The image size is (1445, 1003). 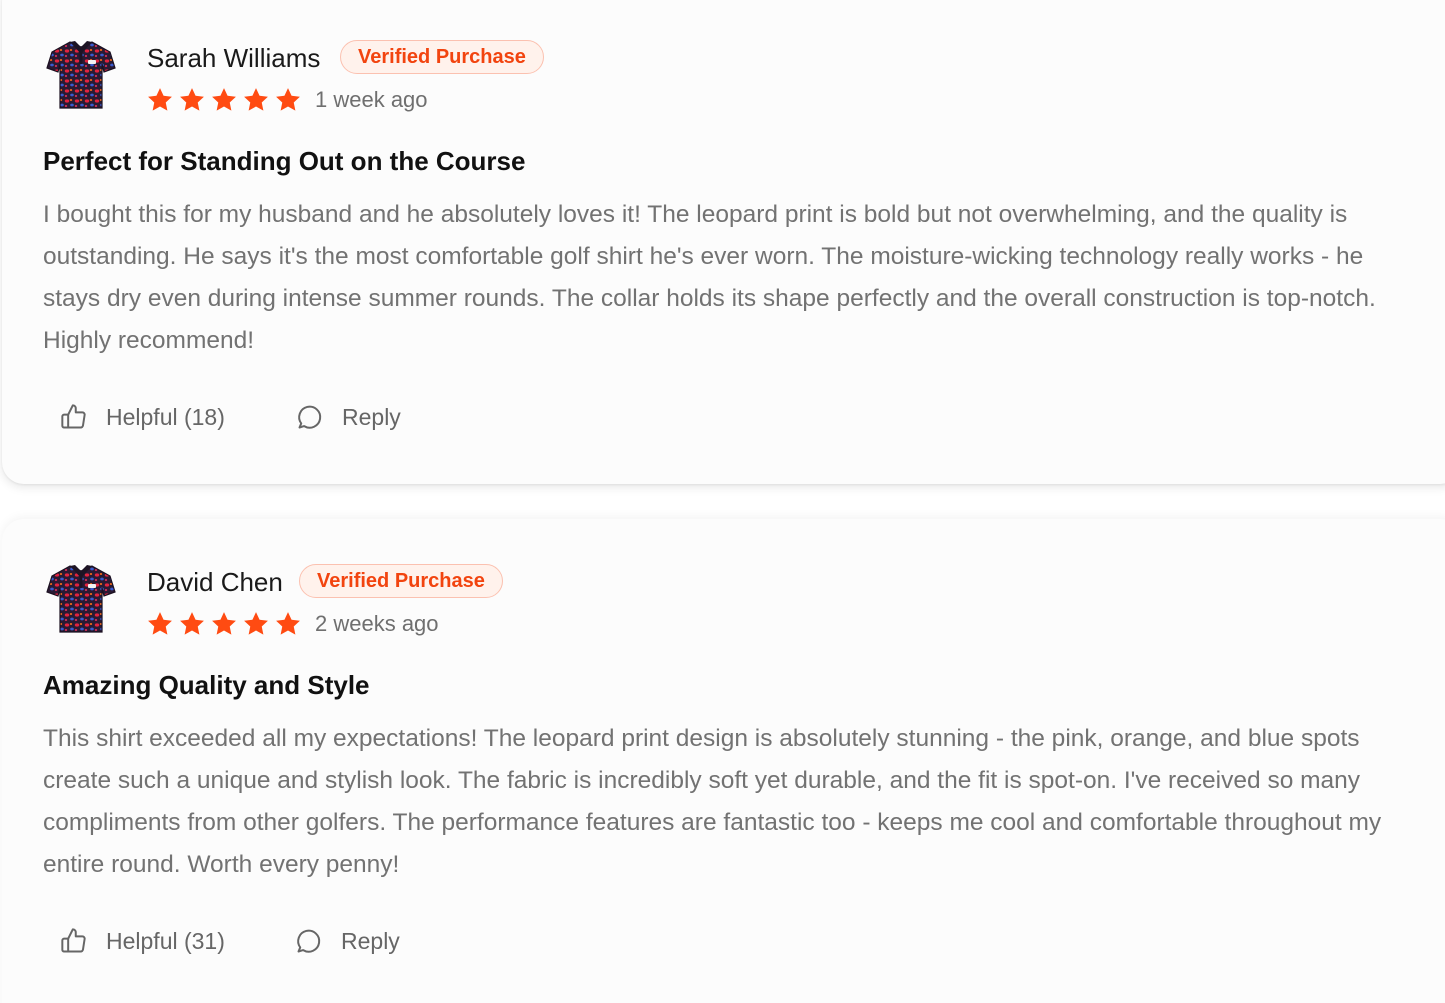 What do you see at coordinates (234, 58) in the screenshot?
I see `reviewer-name: Sarah Williams` at bounding box center [234, 58].